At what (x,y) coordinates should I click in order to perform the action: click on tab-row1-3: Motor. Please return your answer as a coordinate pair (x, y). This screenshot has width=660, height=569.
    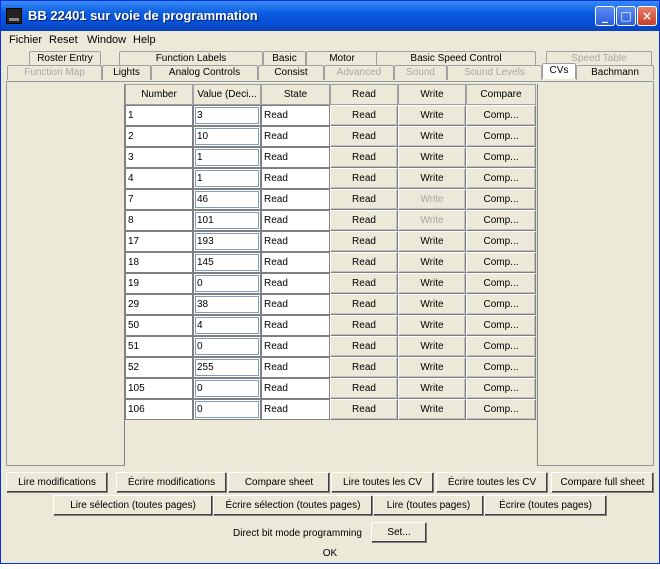
    Looking at the image, I should click on (342, 58).